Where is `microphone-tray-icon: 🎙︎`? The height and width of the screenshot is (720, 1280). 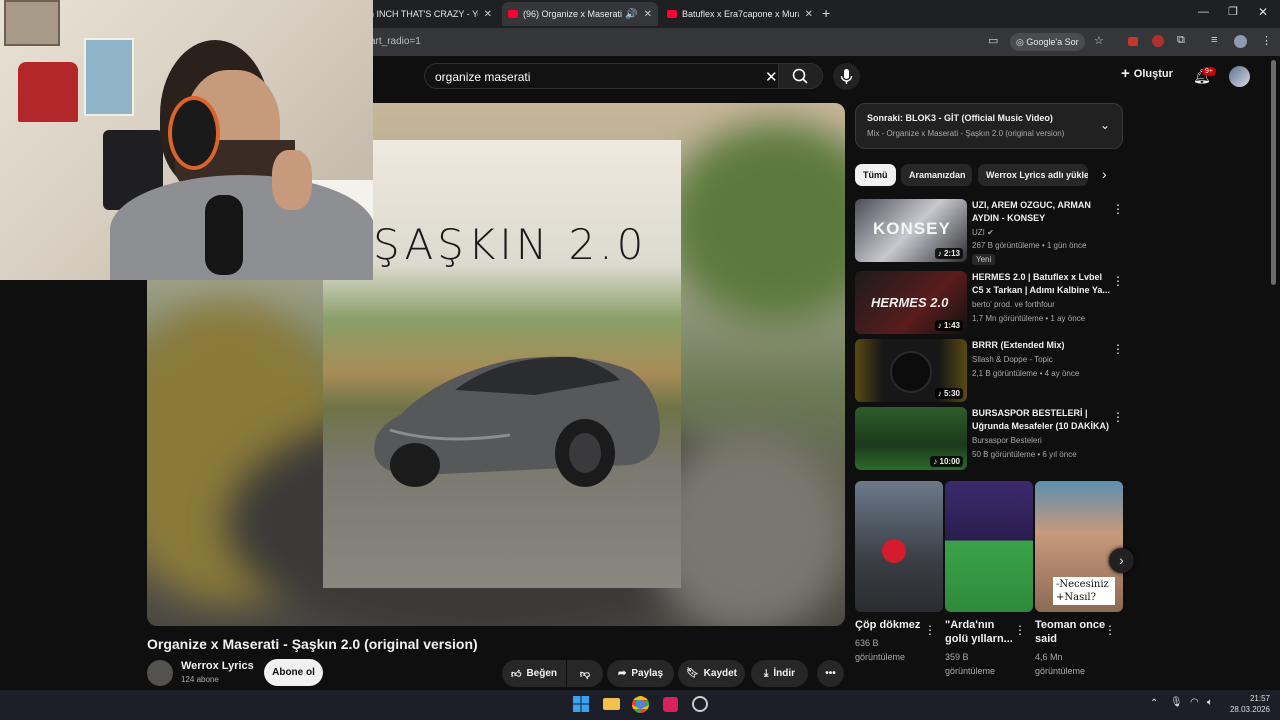
microphone-tray-icon: 🎙︎ is located at coordinates (1176, 702).